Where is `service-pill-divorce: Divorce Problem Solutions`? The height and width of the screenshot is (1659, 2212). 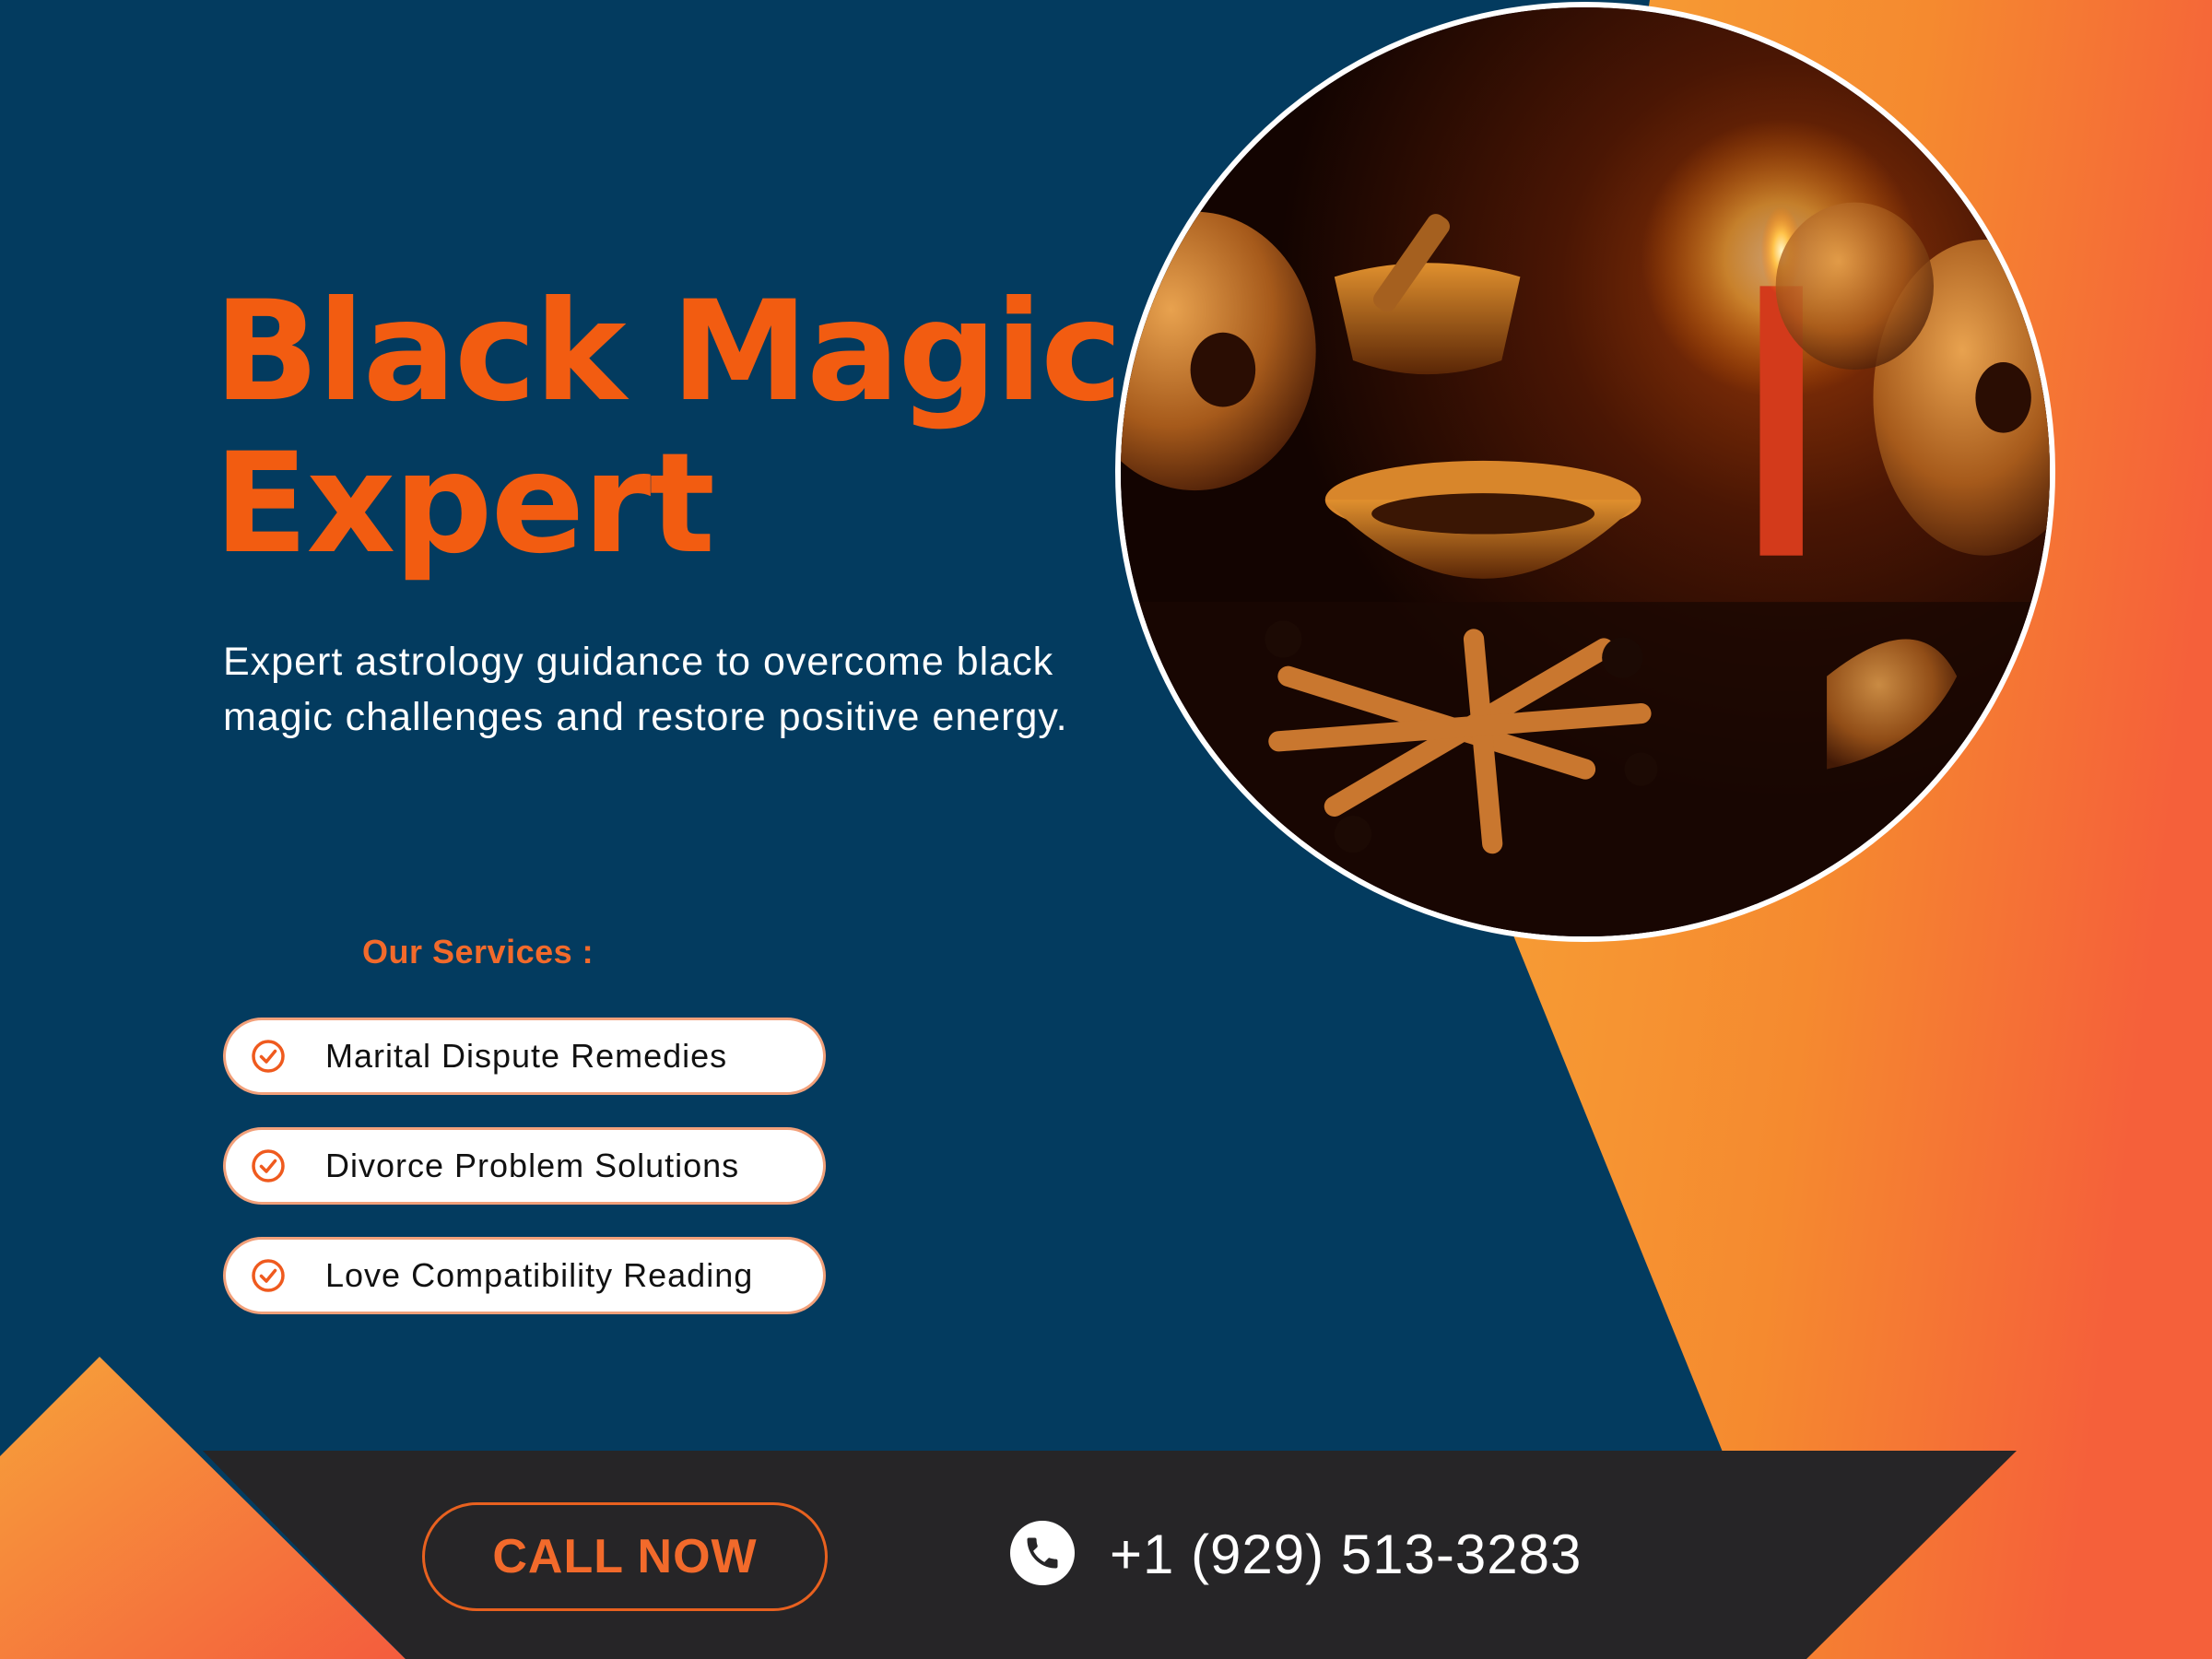 service-pill-divorce: Divorce Problem Solutions is located at coordinates (524, 1166).